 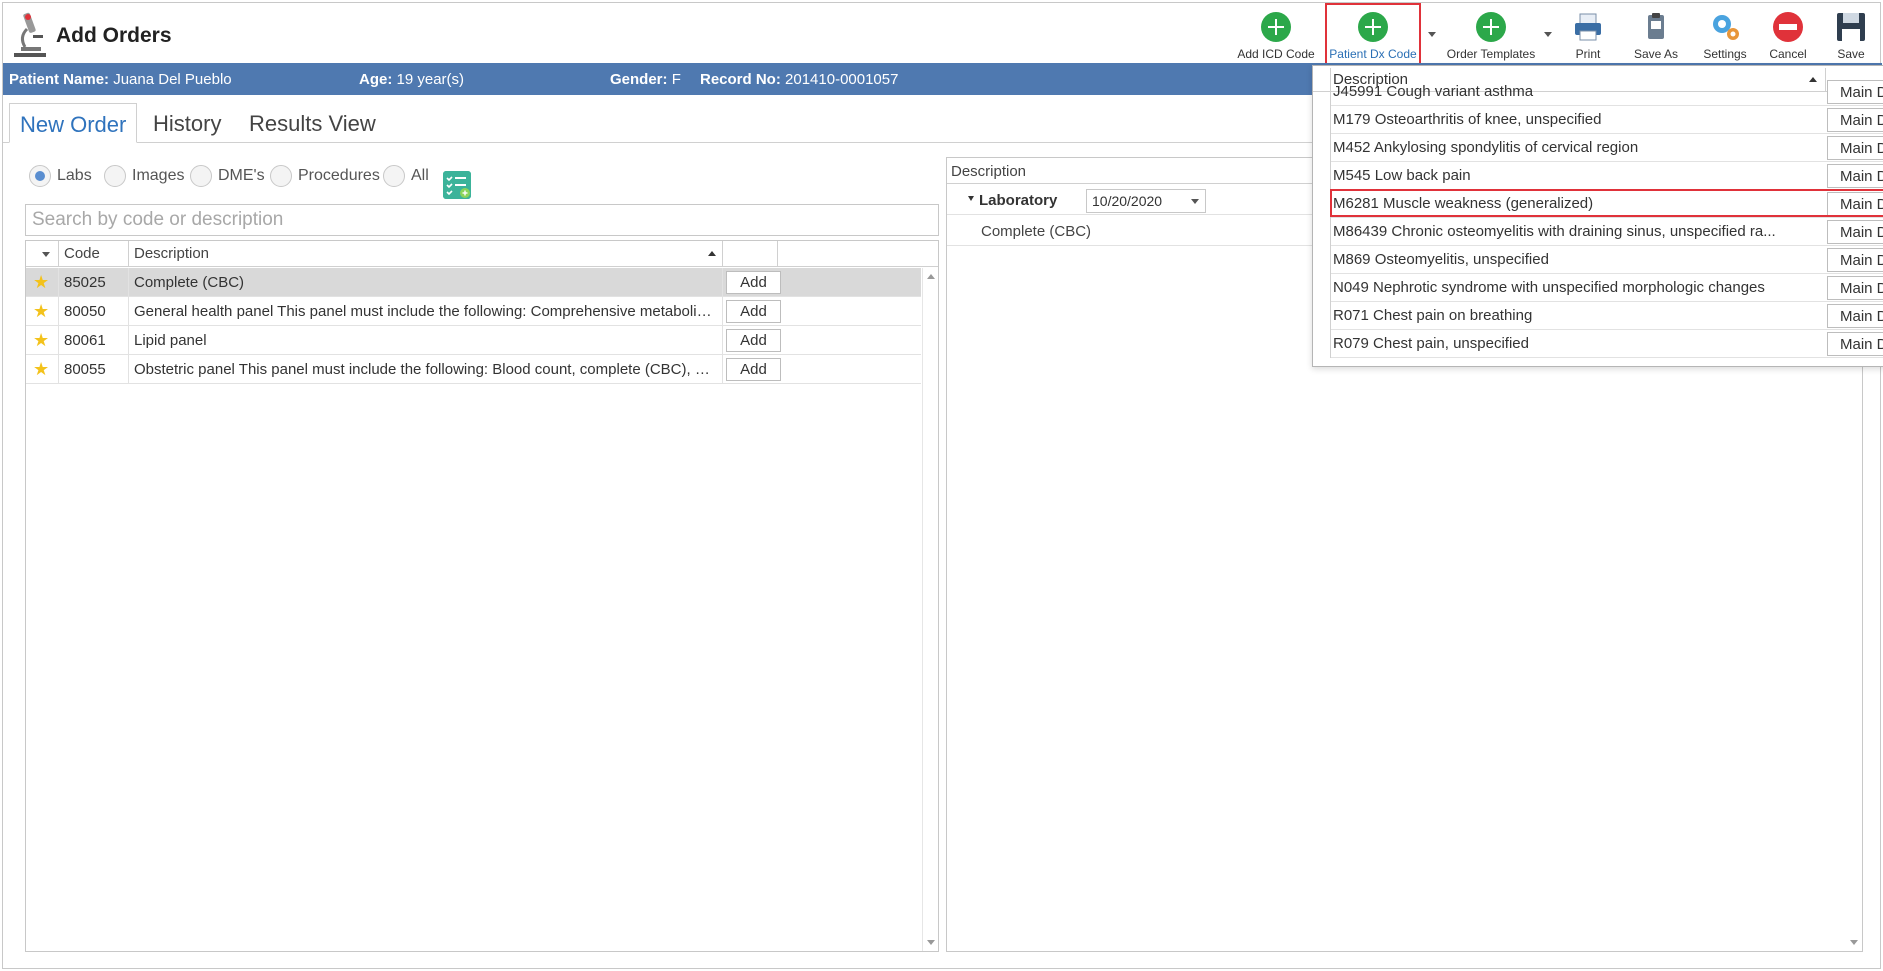 I want to click on filter-all-label: All, so click(x=420, y=175).